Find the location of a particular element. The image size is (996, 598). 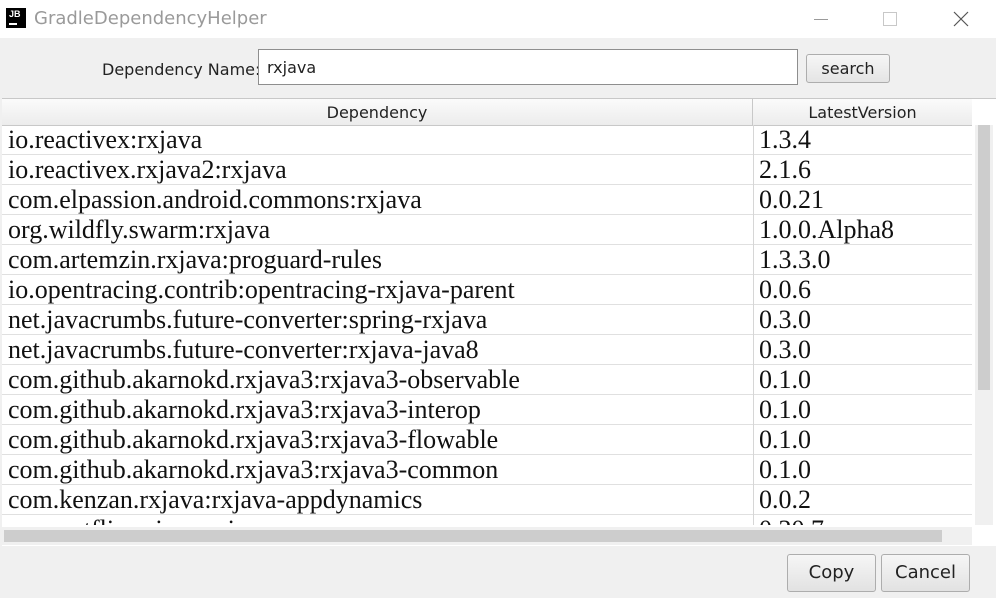

cell-dependency: com.artemzin.rxjava:proguard-rules is located at coordinates (195, 259).